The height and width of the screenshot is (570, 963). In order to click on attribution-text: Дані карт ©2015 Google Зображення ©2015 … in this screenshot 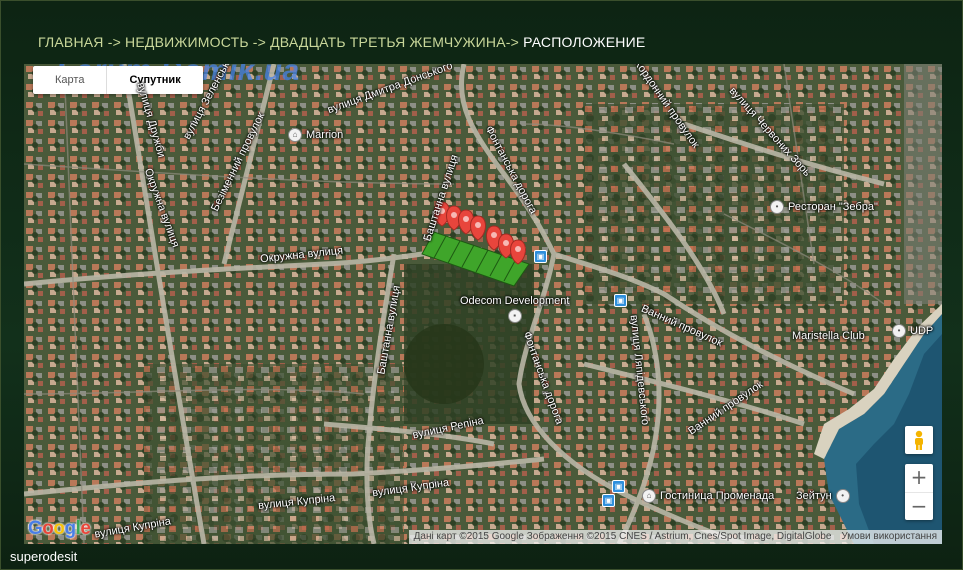, I will do `click(622, 536)`.